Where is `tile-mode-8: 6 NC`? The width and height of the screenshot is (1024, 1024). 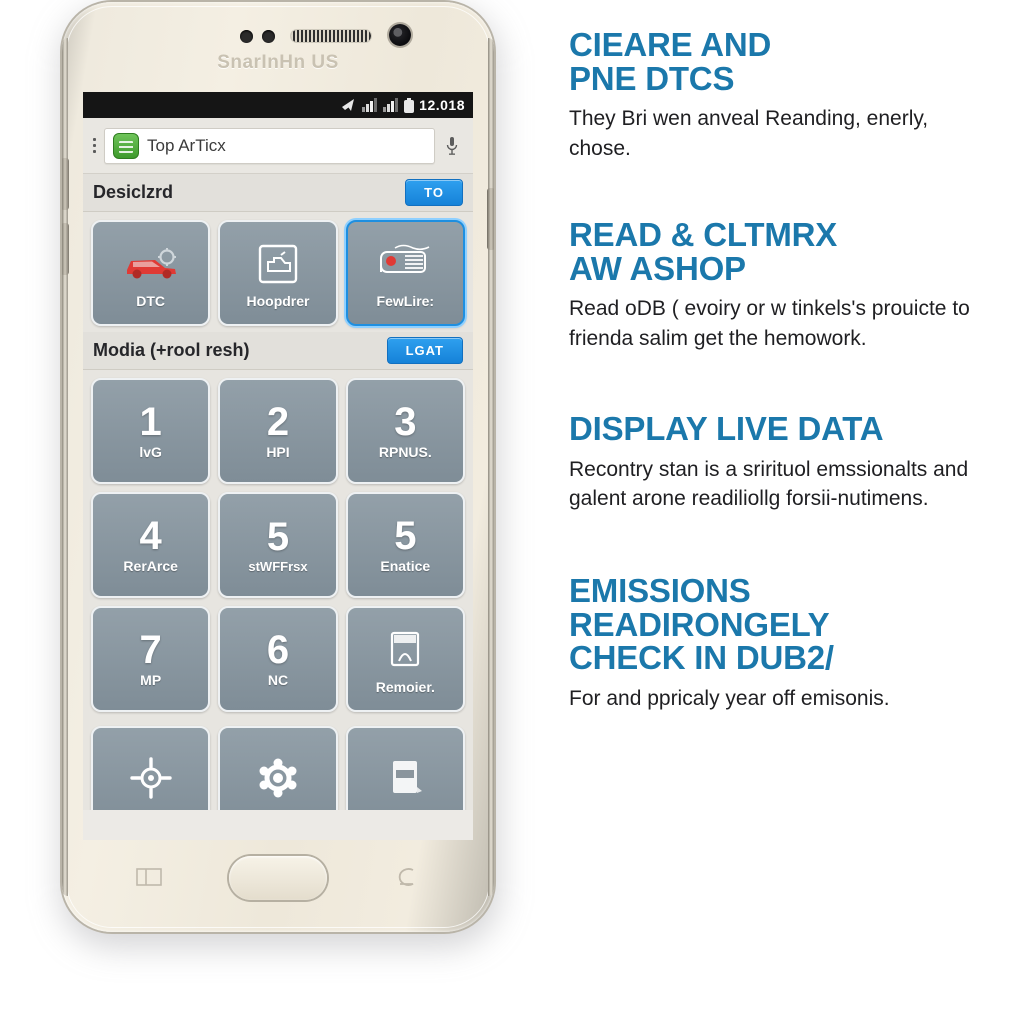
tile-mode-8: 6 NC is located at coordinates (278, 659).